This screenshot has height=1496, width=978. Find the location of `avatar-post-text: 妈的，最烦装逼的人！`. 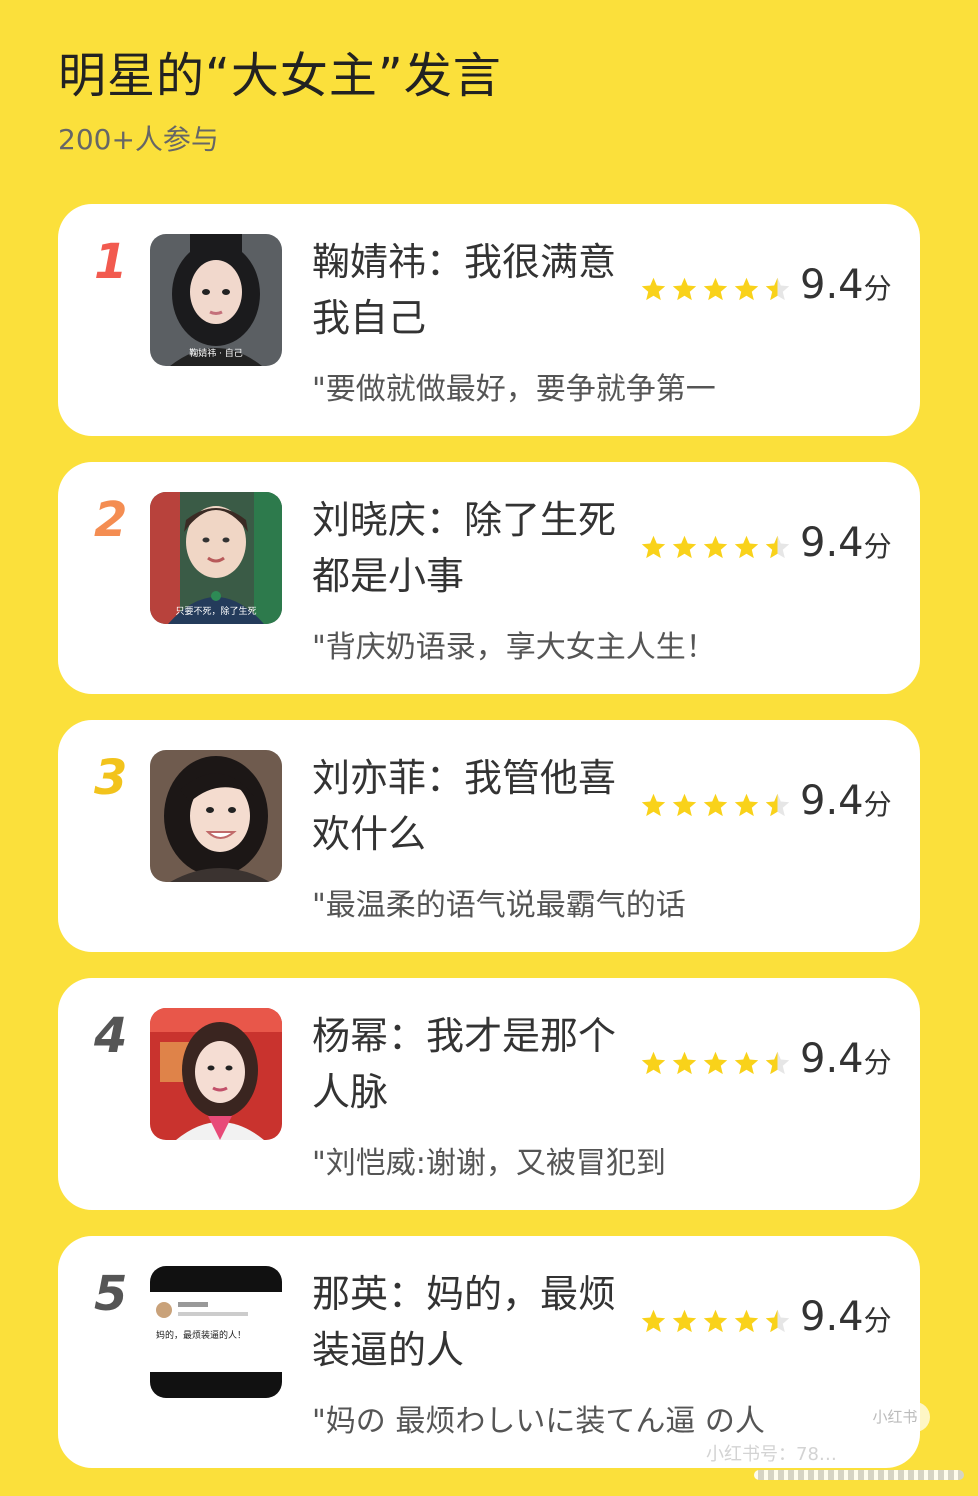

avatar-post-text: 妈的，最烦装逼的人！ is located at coordinates (201, 1335).